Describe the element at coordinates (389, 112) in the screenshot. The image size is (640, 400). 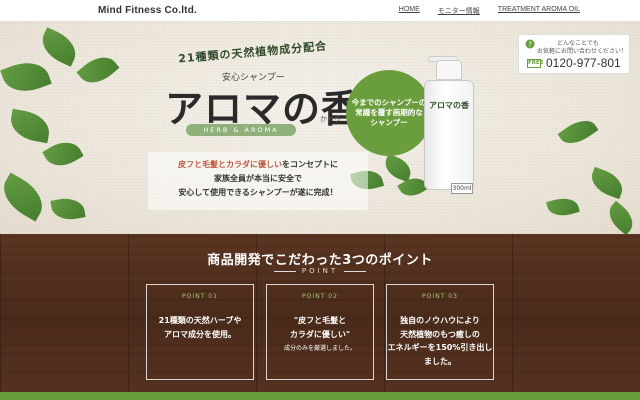
I see `bubble-line: 常識を覆す画期的な` at that location.